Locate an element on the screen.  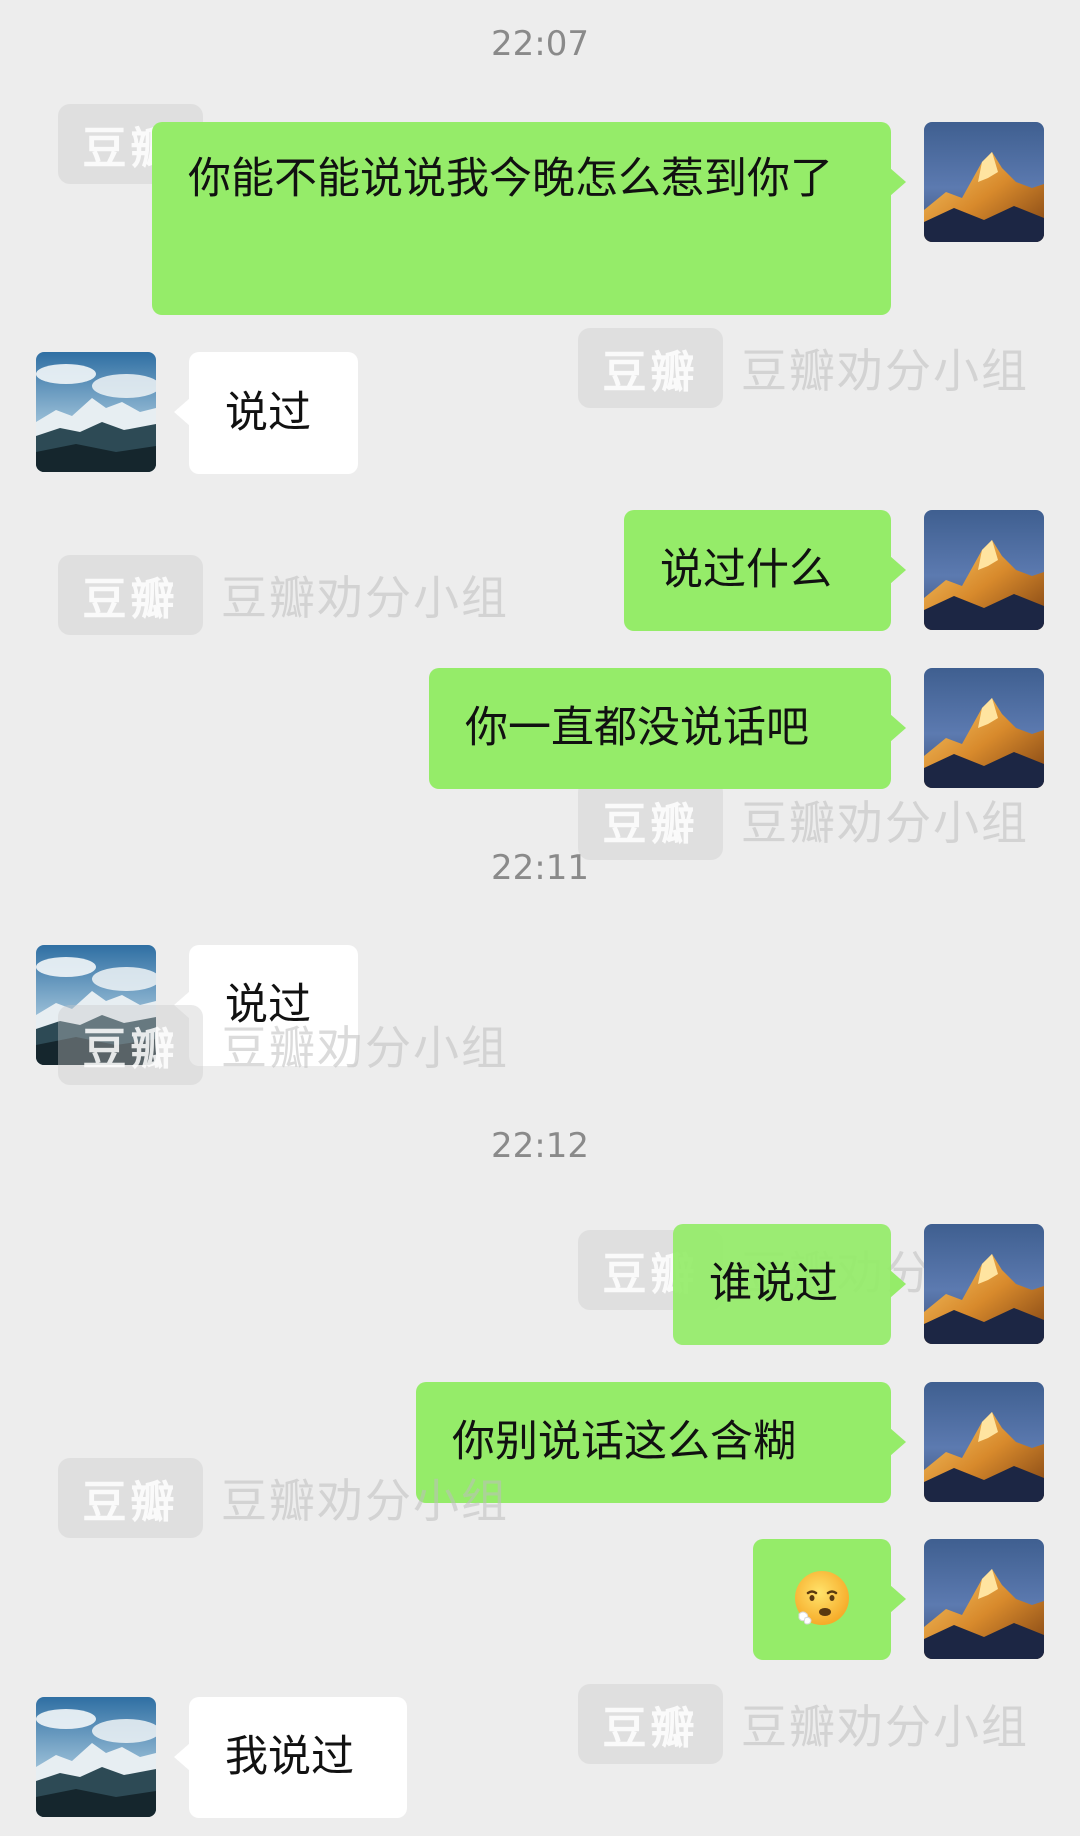
message-bubble-sent: 谁说过 is located at coordinates (789, 1284).